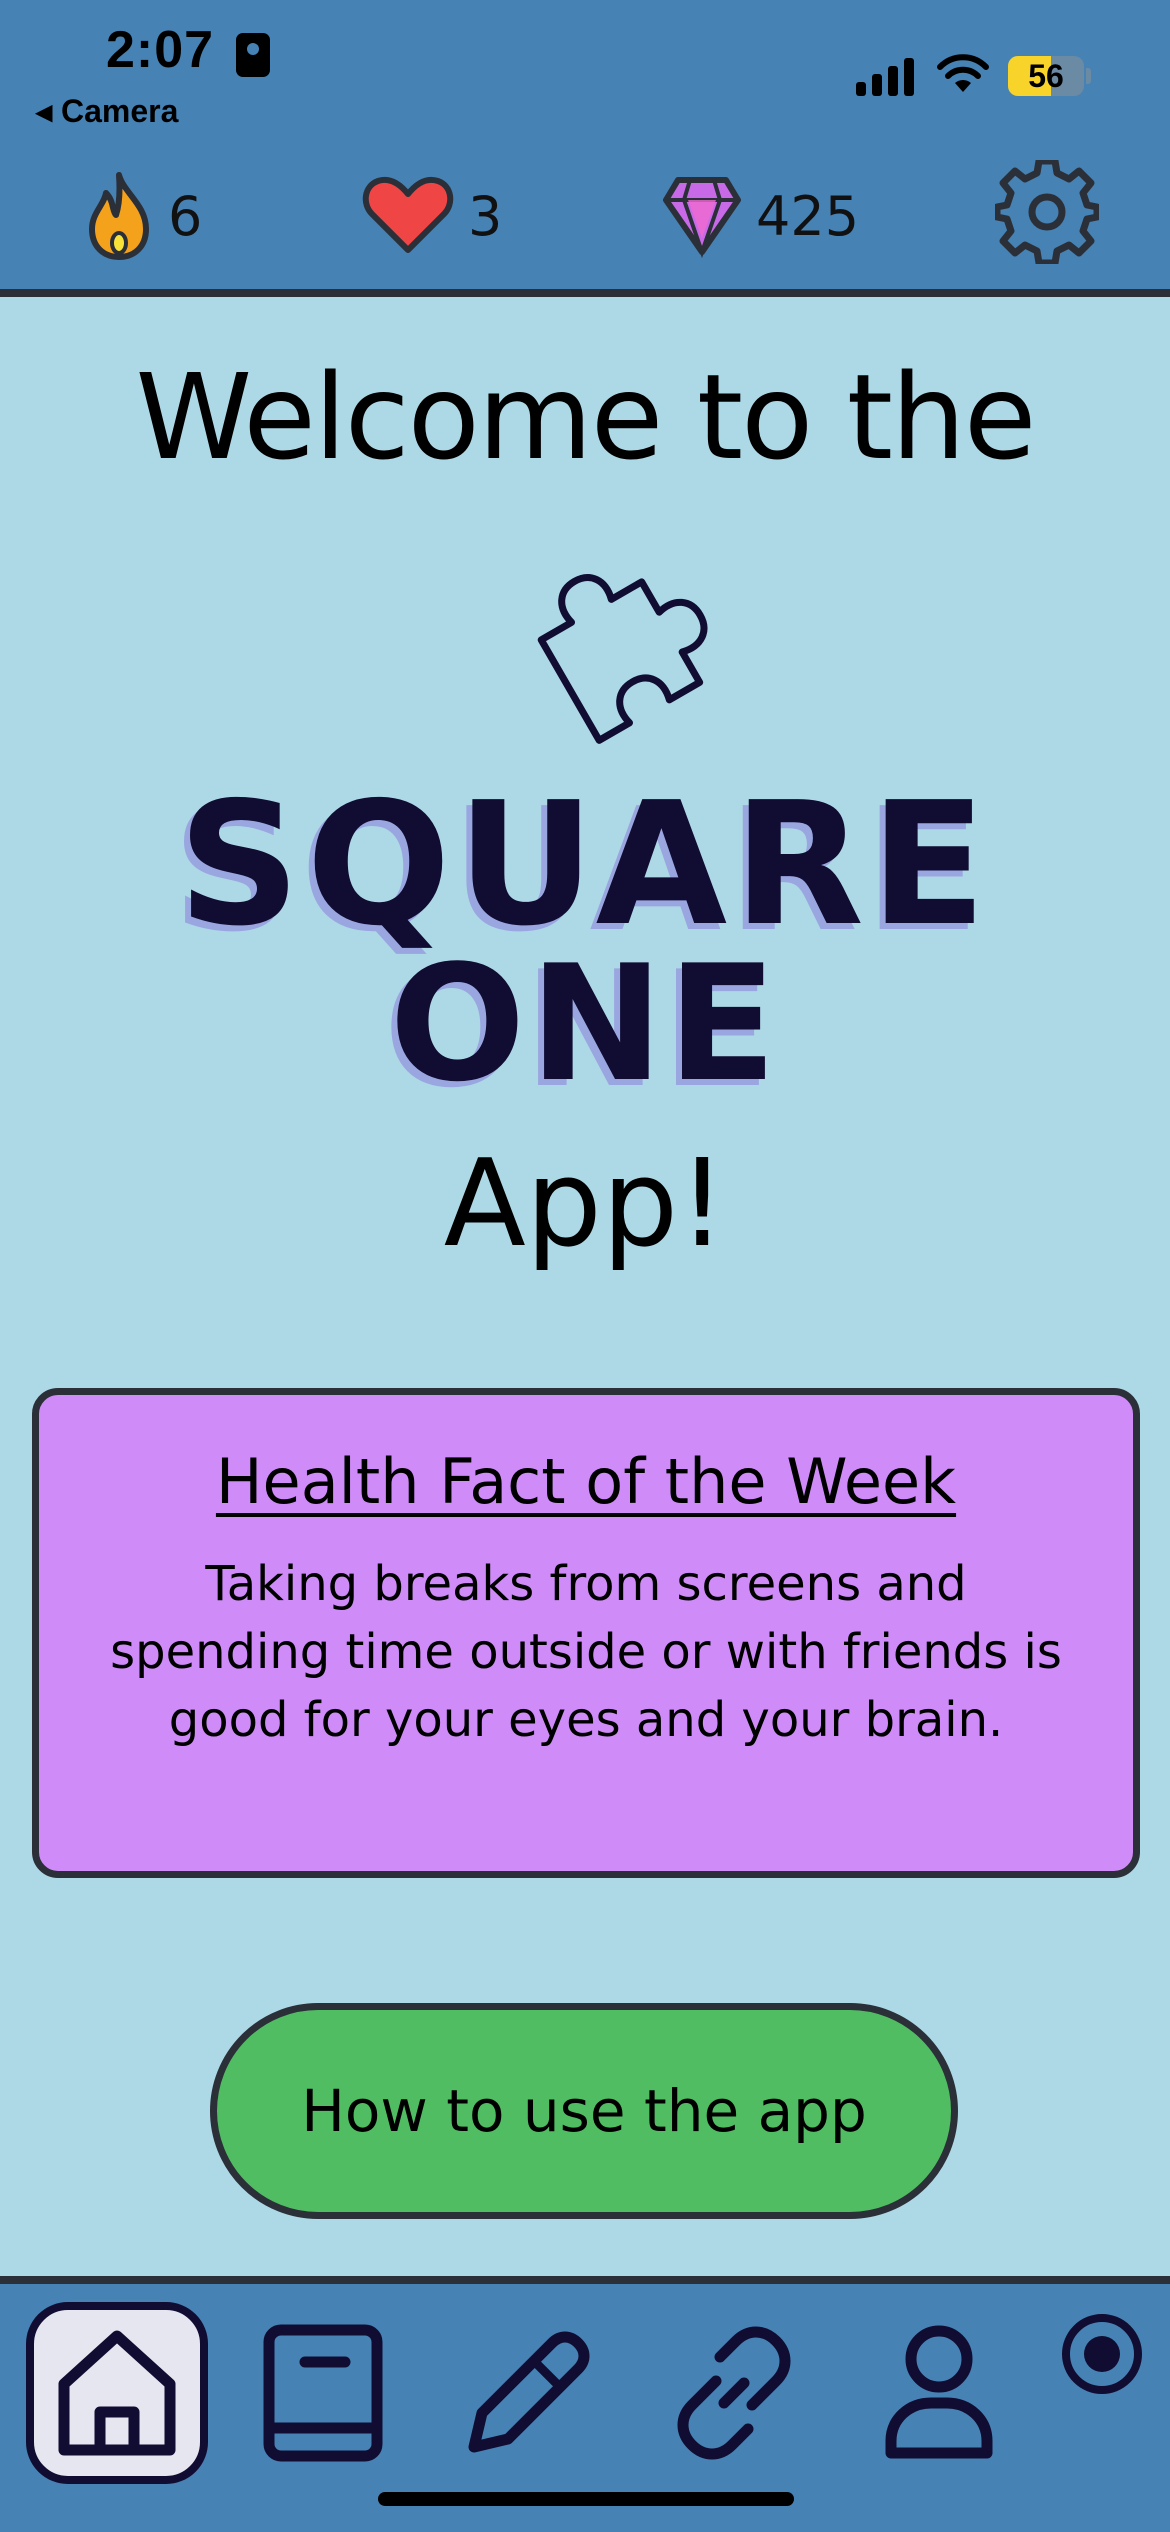 The width and height of the screenshot is (1170, 2532). I want to click on flame-icon, so click(119, 216).